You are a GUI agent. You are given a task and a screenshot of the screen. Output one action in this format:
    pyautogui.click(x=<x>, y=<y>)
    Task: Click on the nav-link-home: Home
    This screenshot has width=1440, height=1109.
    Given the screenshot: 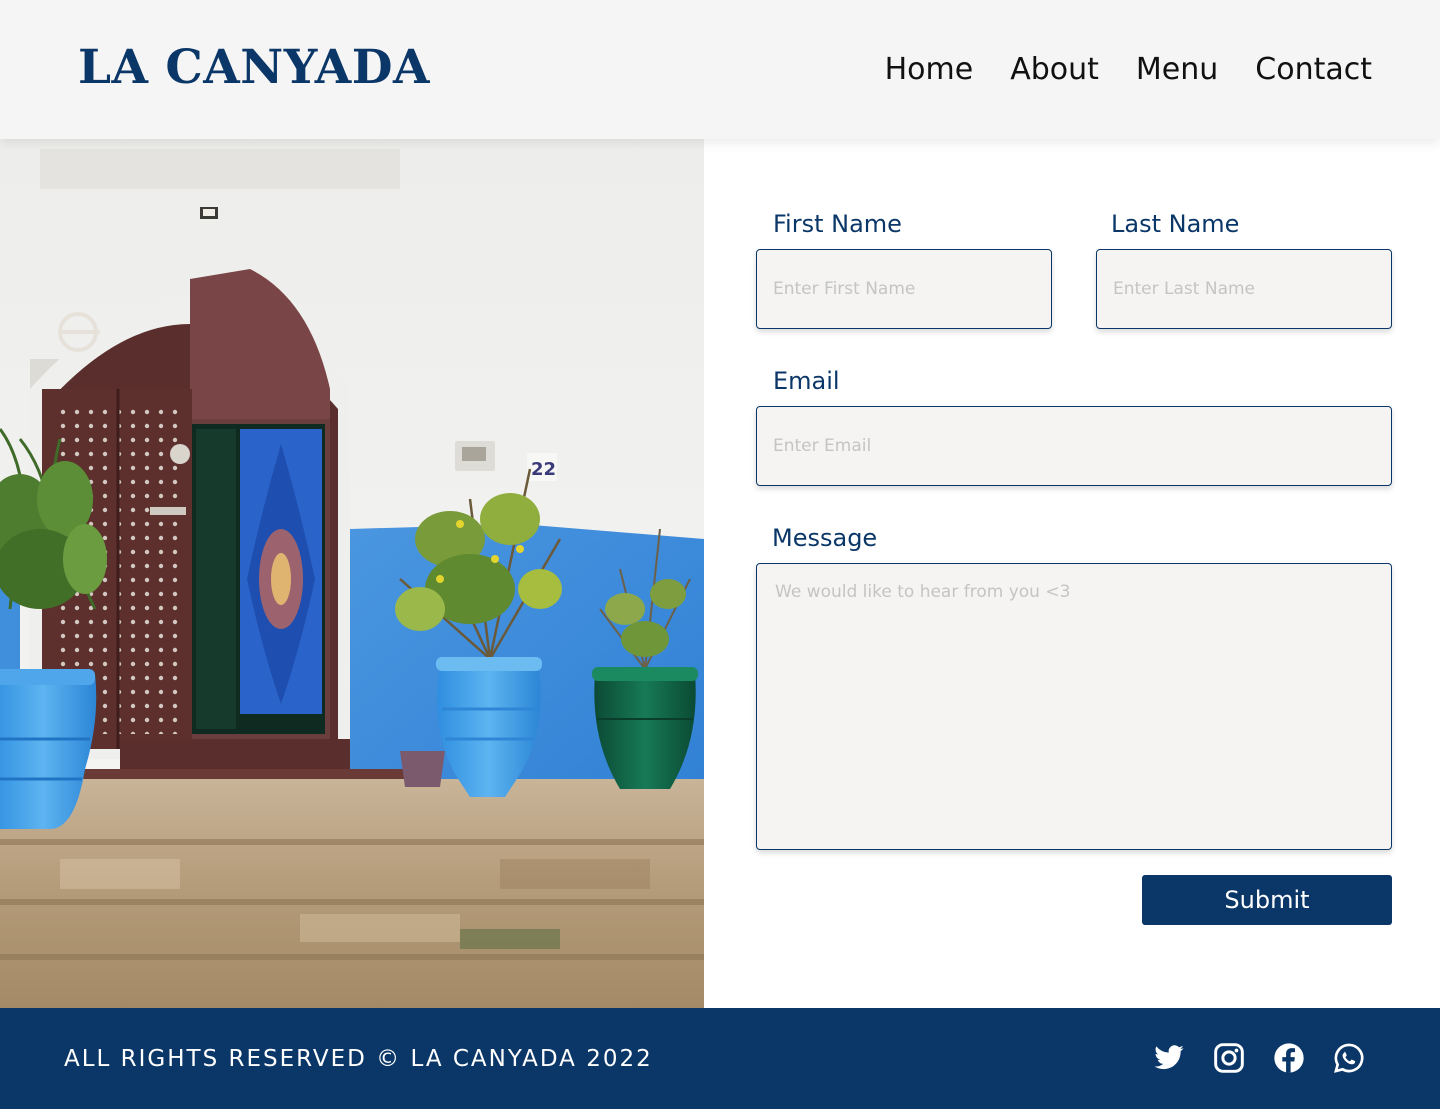 What is the action you would take?
    pyautogui.click(x=929, y=70)
    